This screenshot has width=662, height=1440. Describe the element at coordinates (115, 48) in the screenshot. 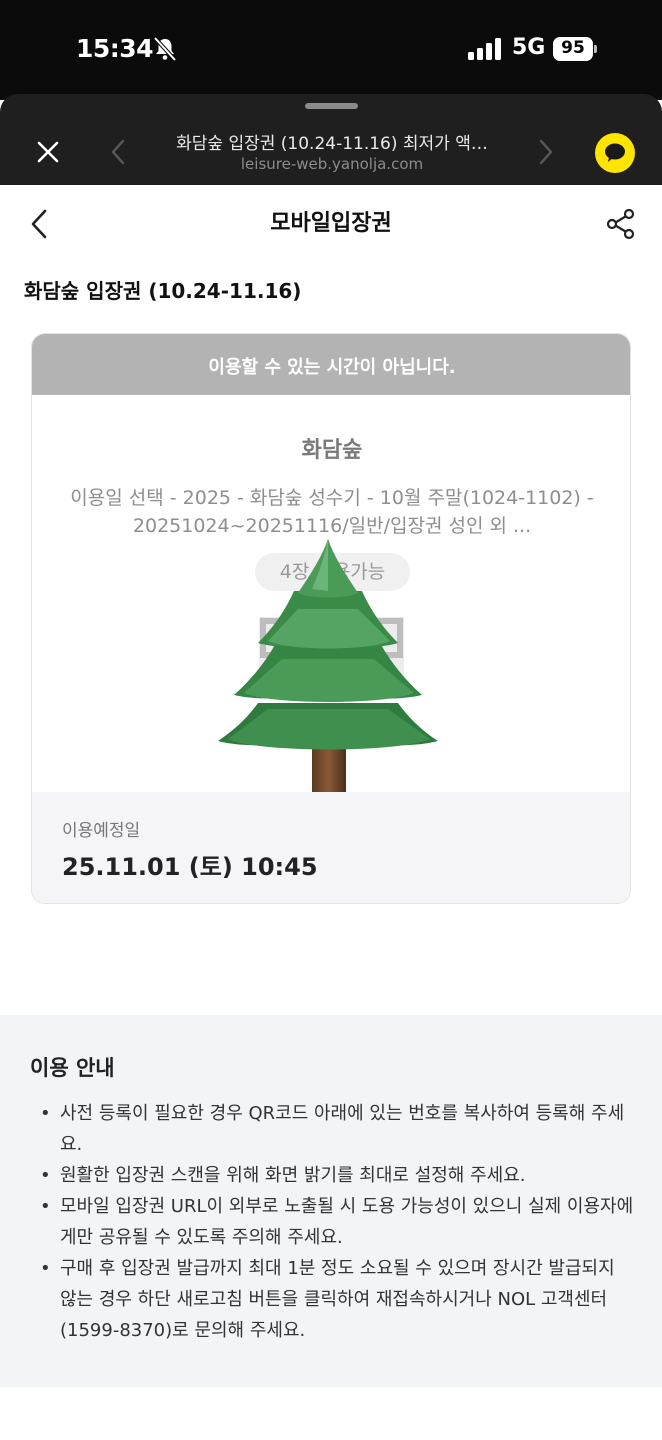

I see `status-time: 15:34` at that location.